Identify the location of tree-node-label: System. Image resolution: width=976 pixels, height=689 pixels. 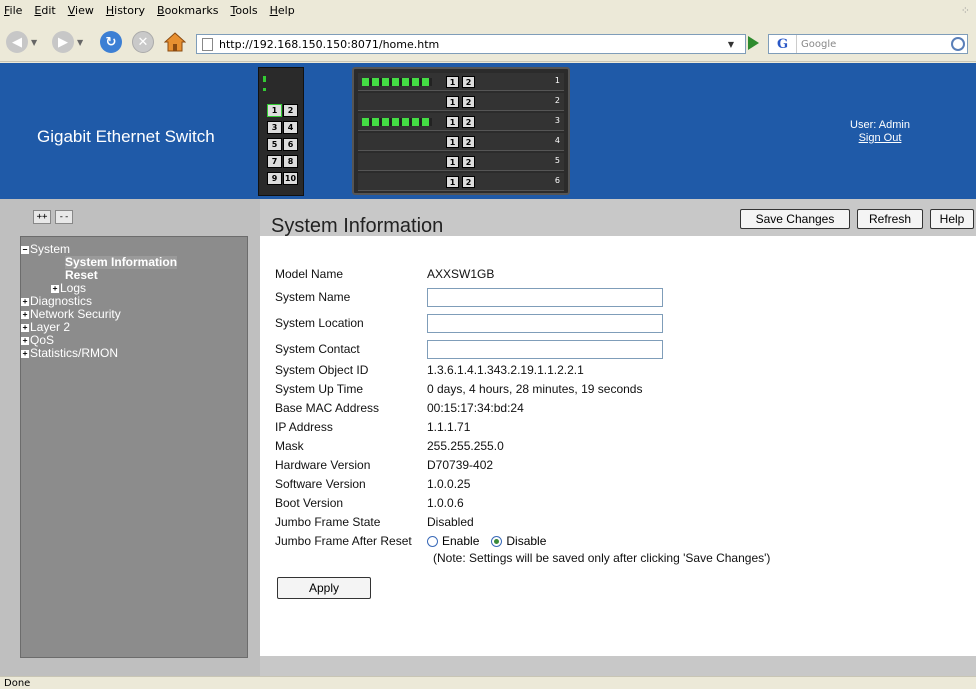
(50, 249).